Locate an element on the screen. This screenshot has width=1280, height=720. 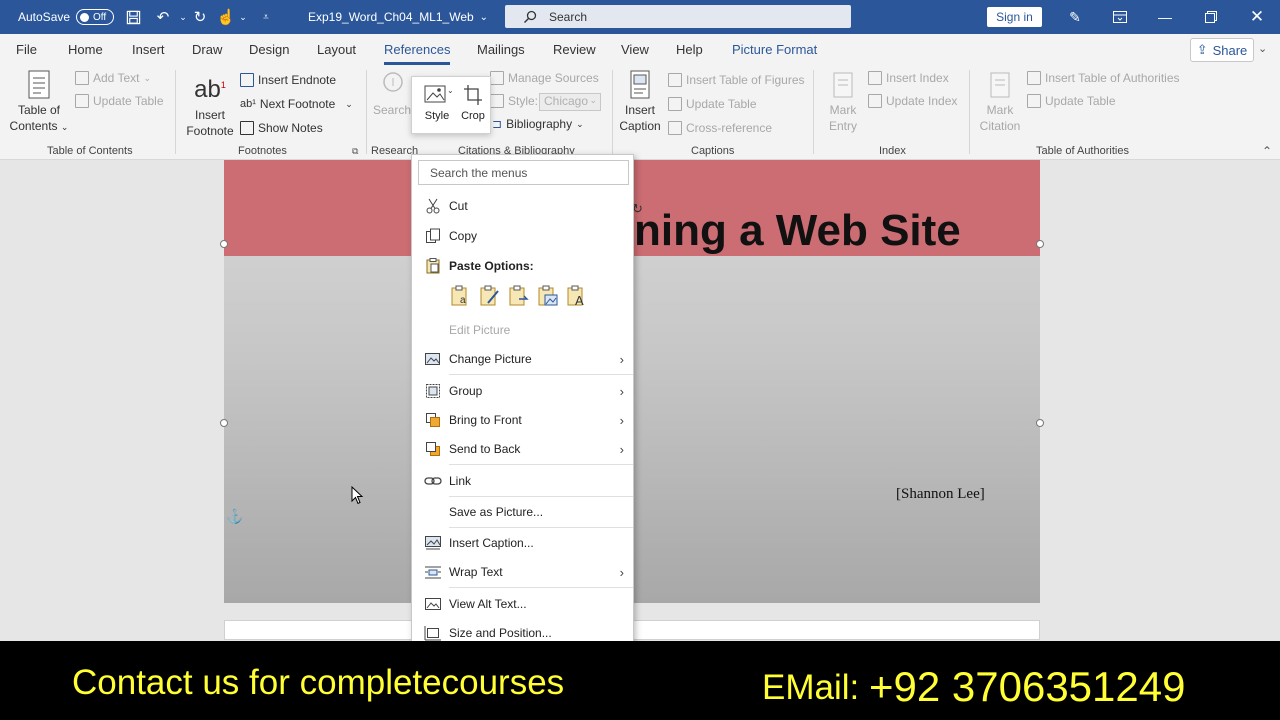
paste-picture-icon is located at coordinates (547, 296).